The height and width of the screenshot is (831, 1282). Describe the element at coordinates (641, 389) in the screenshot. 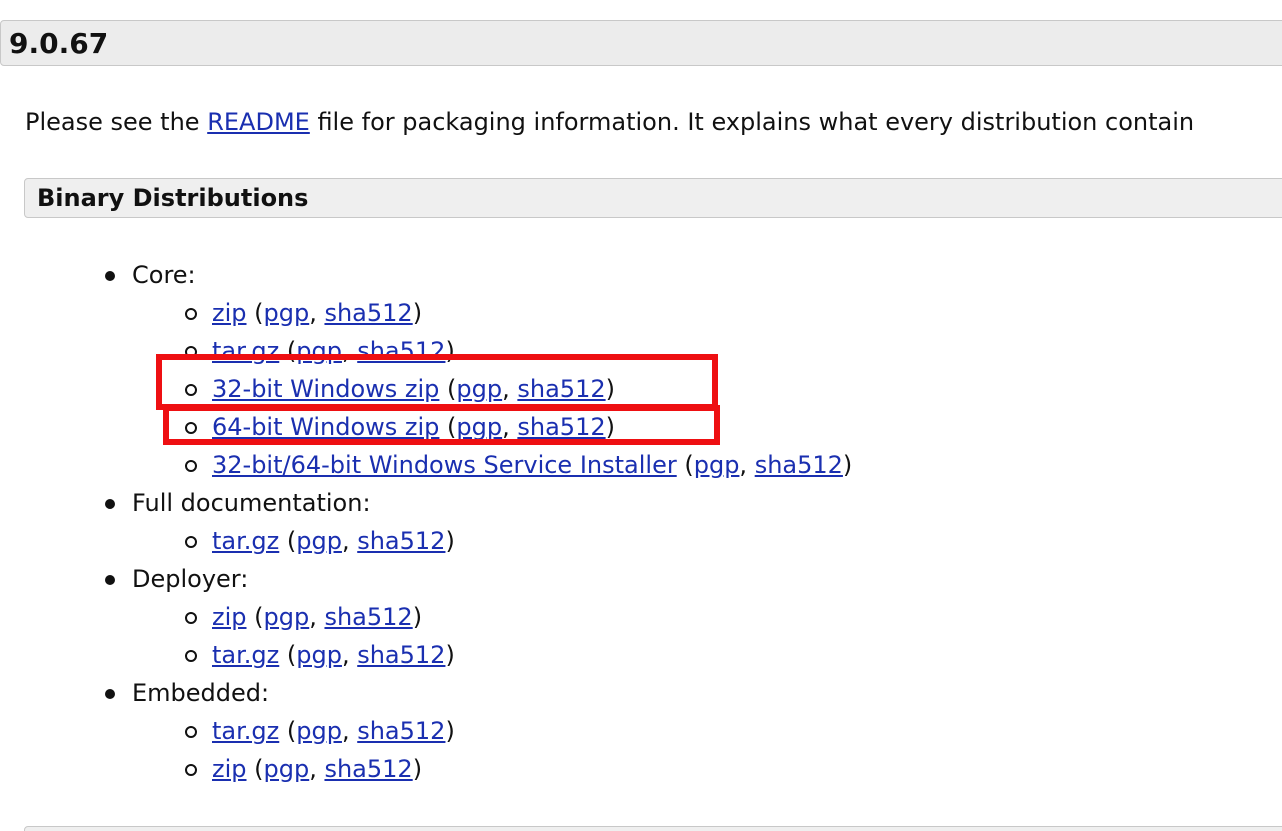

I see `download-item: 32-bit Windows zip (pgp, sha512)` at that location.